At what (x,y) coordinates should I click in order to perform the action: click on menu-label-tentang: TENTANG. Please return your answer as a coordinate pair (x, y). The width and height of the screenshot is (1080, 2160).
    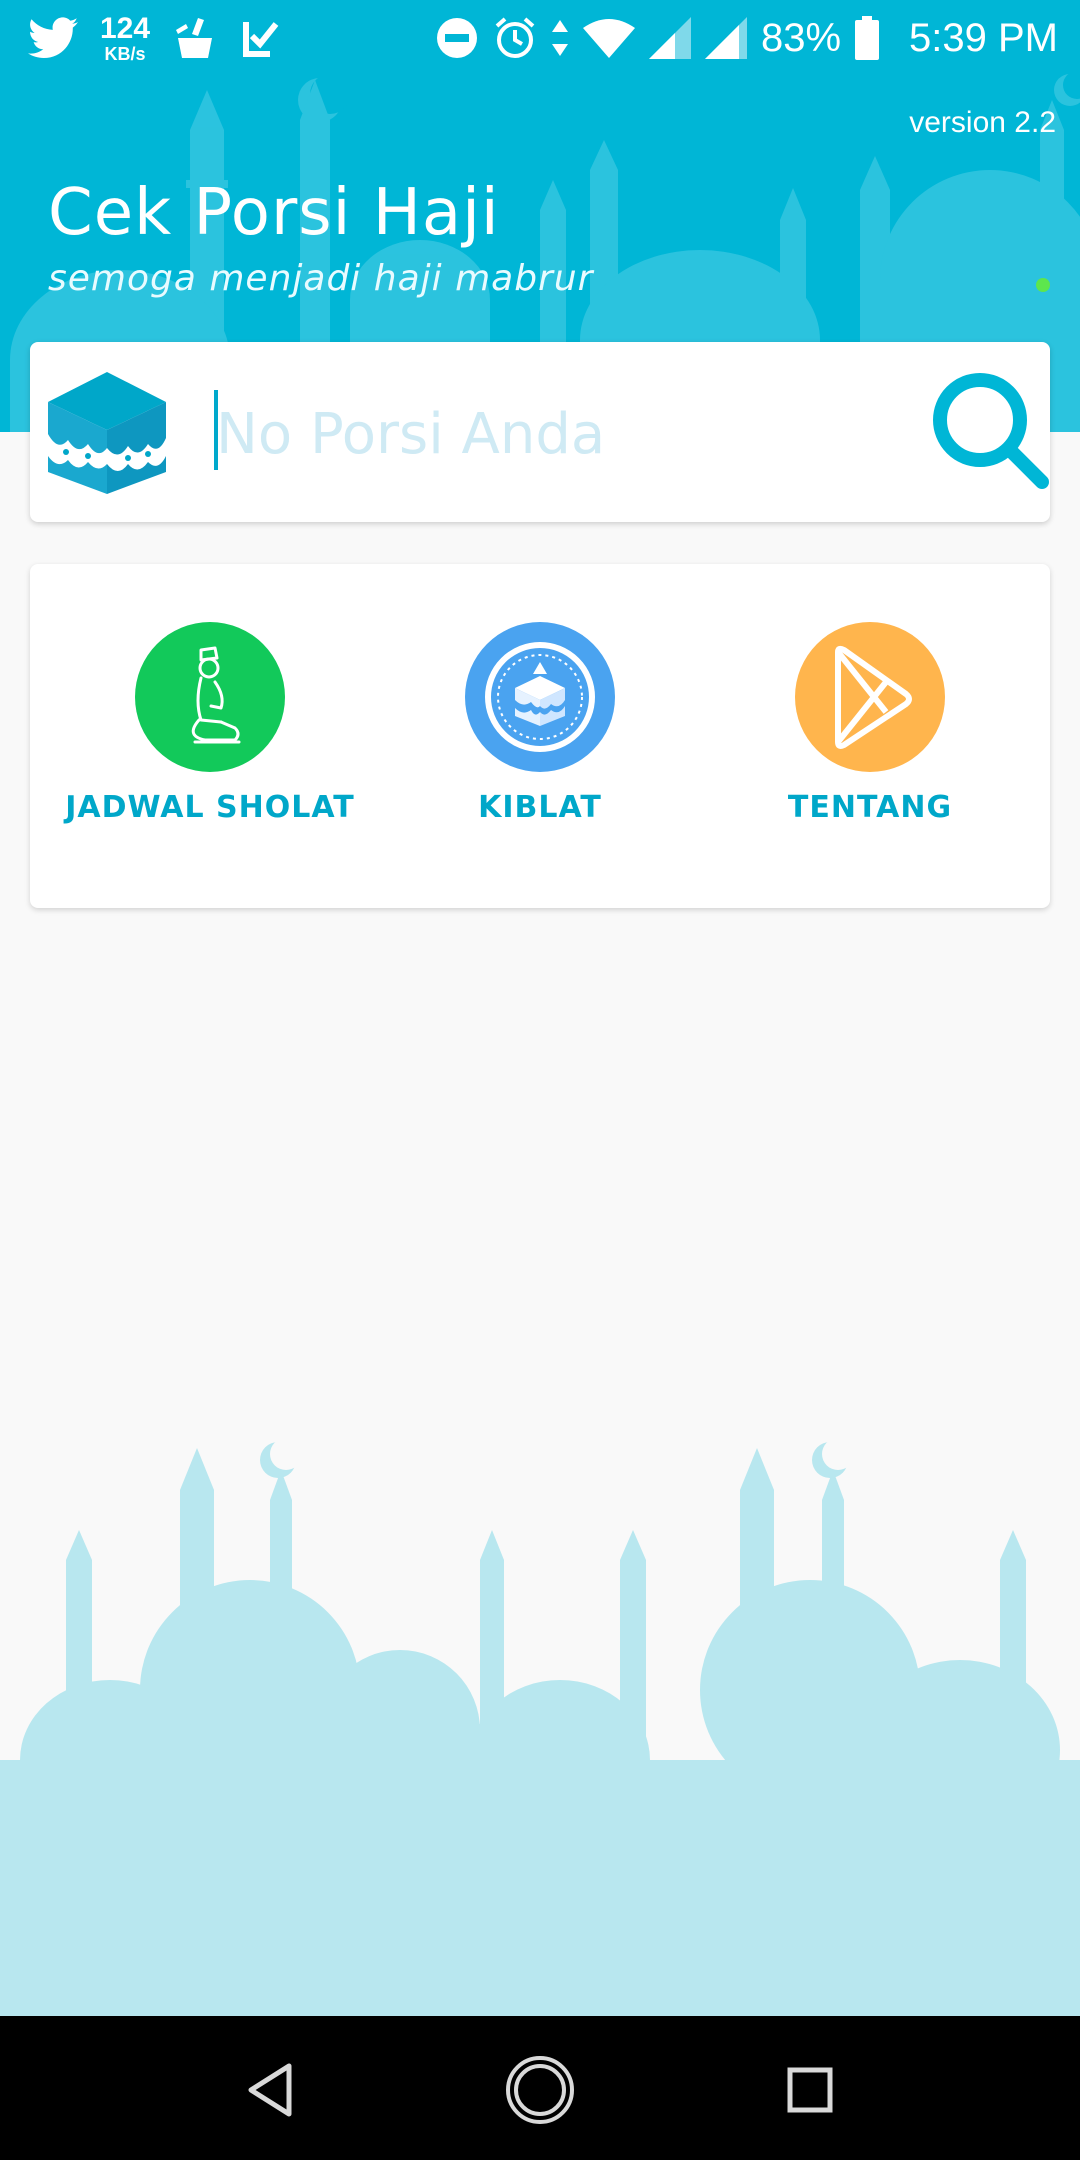
    Looking at the image, I should click on (870, 807).